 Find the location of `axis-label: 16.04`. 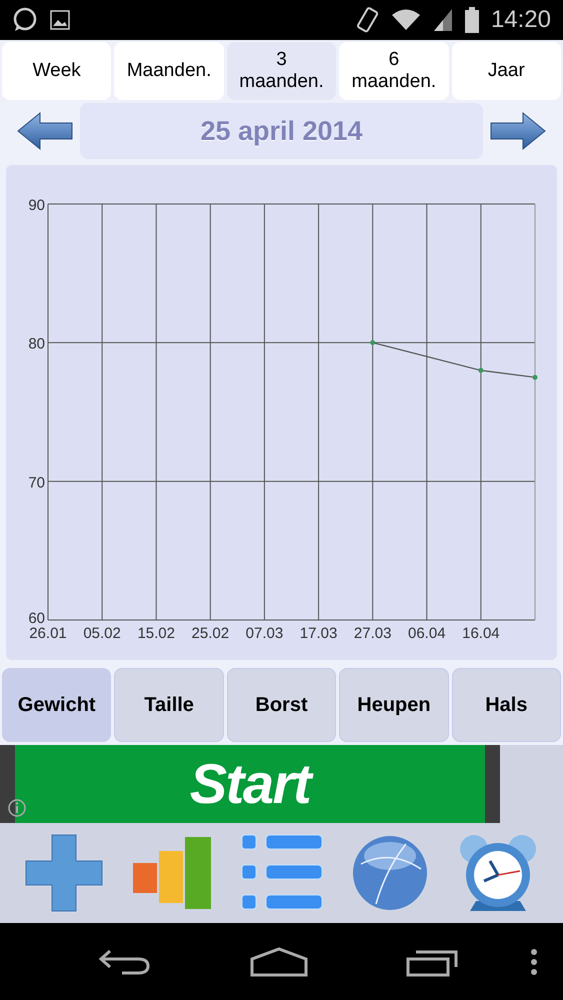

axis-label: 16.04 is located at coordinates (481, 633).